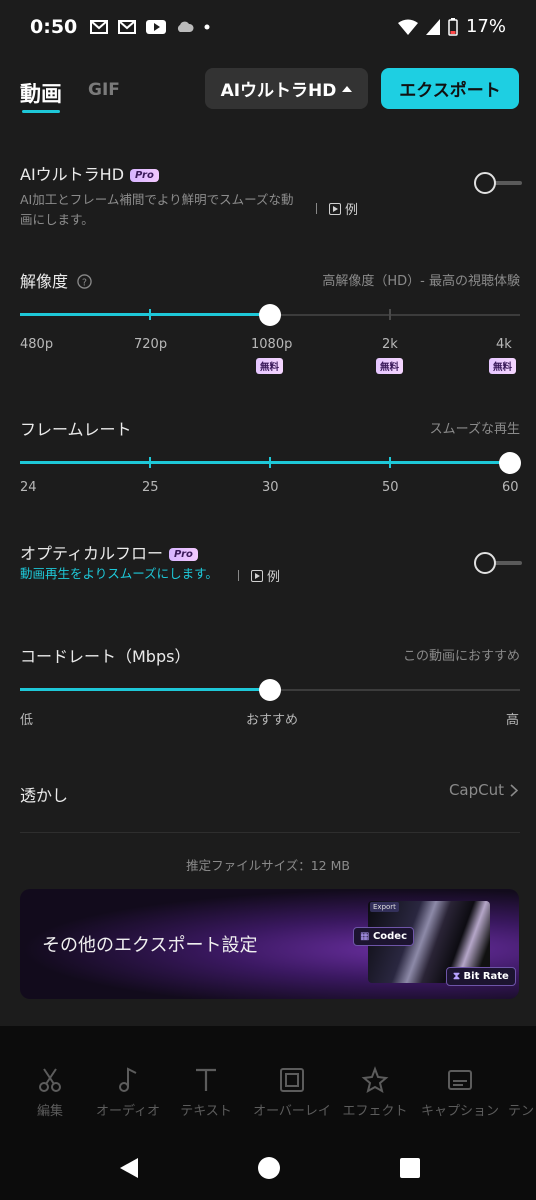 This screenshot has height=1200, width=536. What do you see at coordinates (498, 183) in the screenshot?
I see `ultra-hd-toggle` at bounding box center [498, 183].